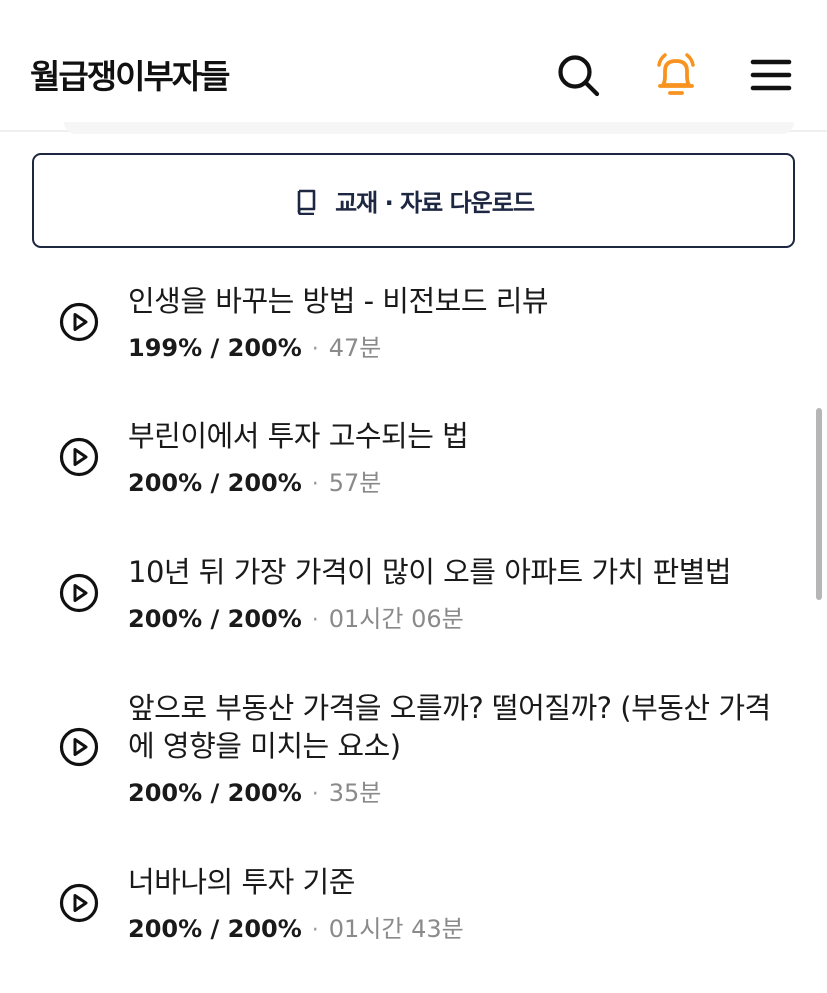 Image resolution: width=827 pixels, height=993 pixels. I want to click on lesson-item: 너바나의 투자 기준 200% / 200% · 01시간 43분, so click(405, 911).